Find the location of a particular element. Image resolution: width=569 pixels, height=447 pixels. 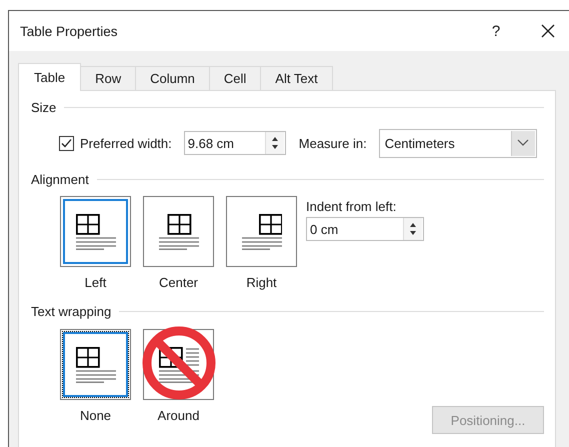

option-label: Left is located at coordinates (95, 282).